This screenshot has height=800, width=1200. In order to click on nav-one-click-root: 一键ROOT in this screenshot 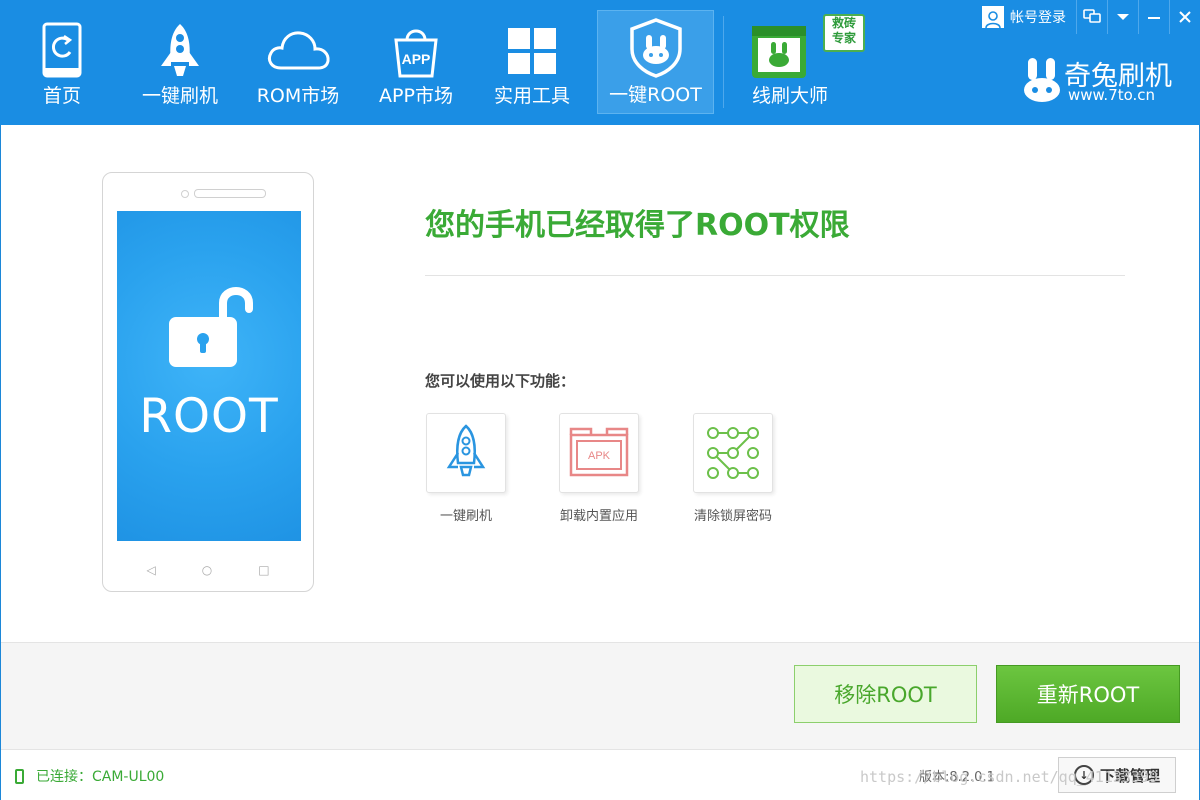, I will do `click(655, 62)`.